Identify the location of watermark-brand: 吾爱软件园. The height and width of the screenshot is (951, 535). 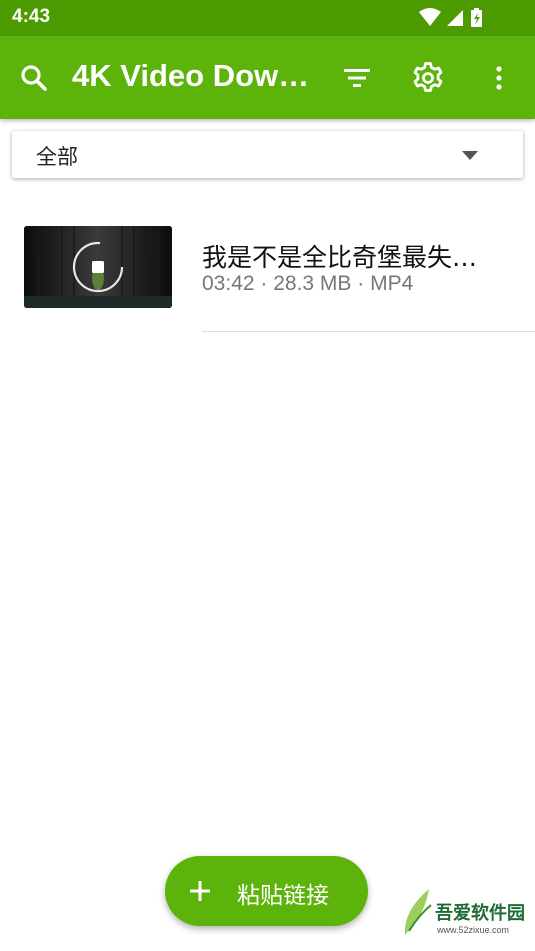
(480, 913).